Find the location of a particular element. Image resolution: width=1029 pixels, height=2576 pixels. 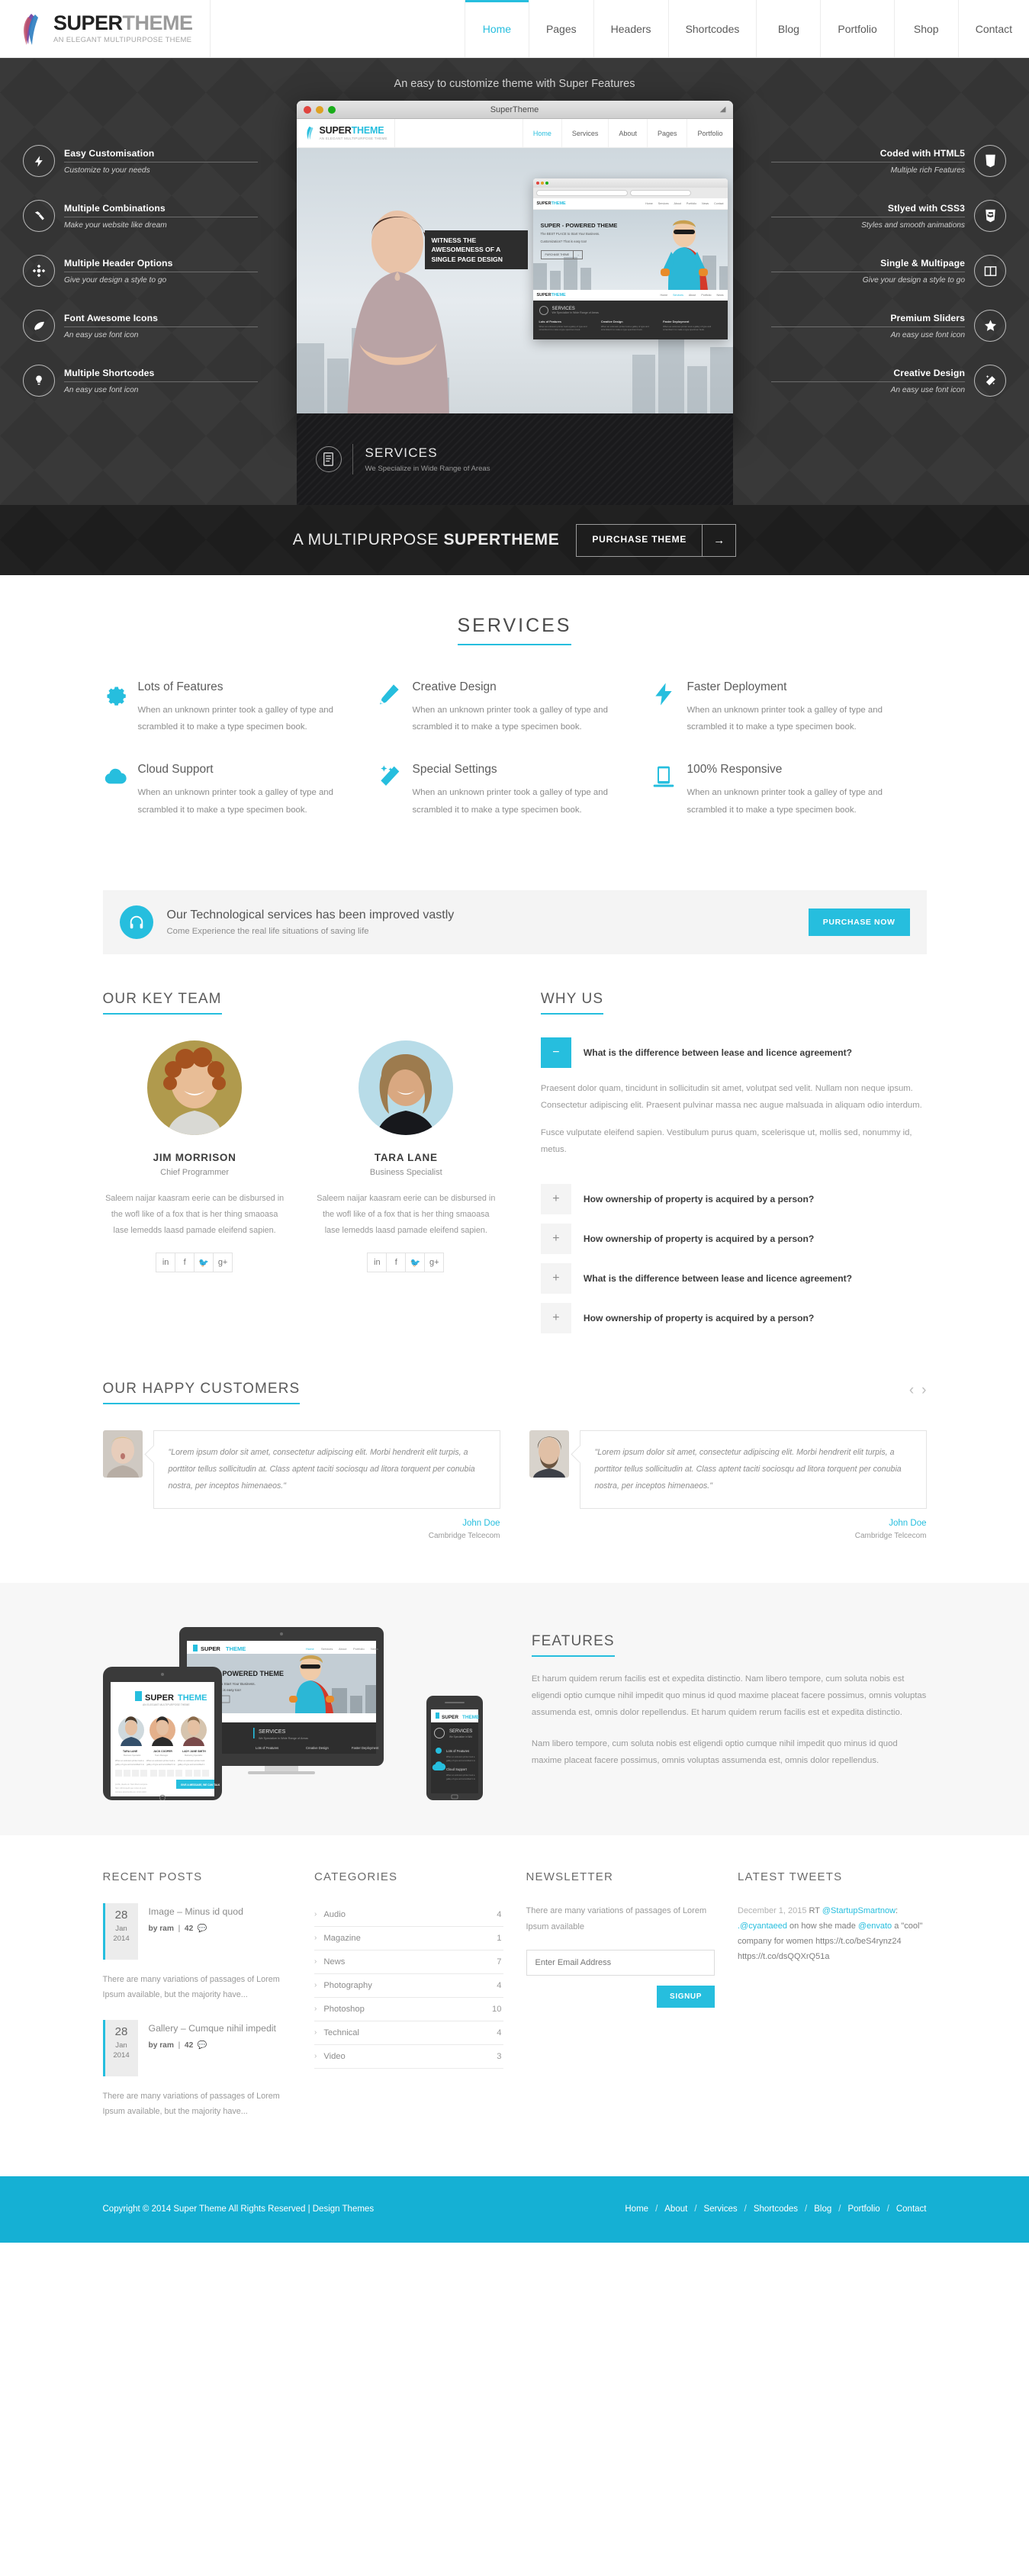

chevron-right-icon: › is located at coordinates (923, 1391).